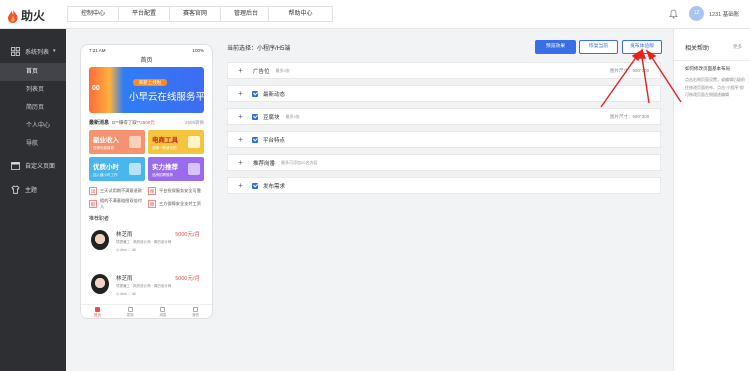 This screenshot has height=371, width=750. What do you see at coordinates (299, 162) in the screenshot?
I see `module-note: 最多可添加20名内容` at bounding box center [299, 162].